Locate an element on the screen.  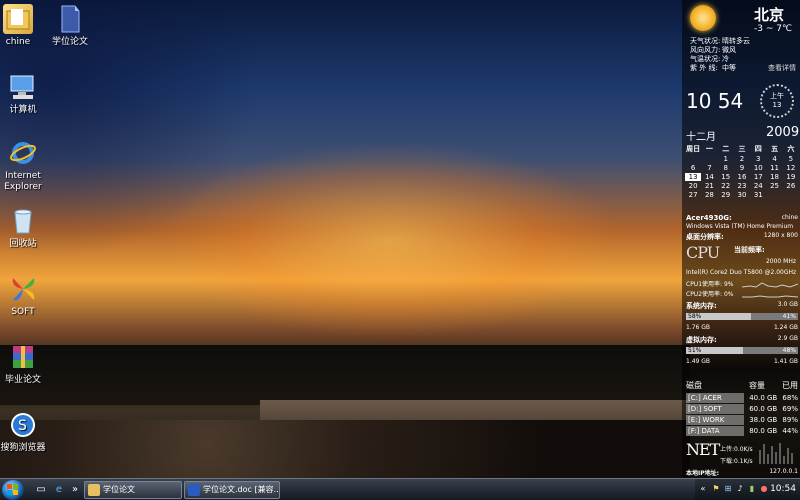
clock-day: 13 is located at coordinates (777, 105).